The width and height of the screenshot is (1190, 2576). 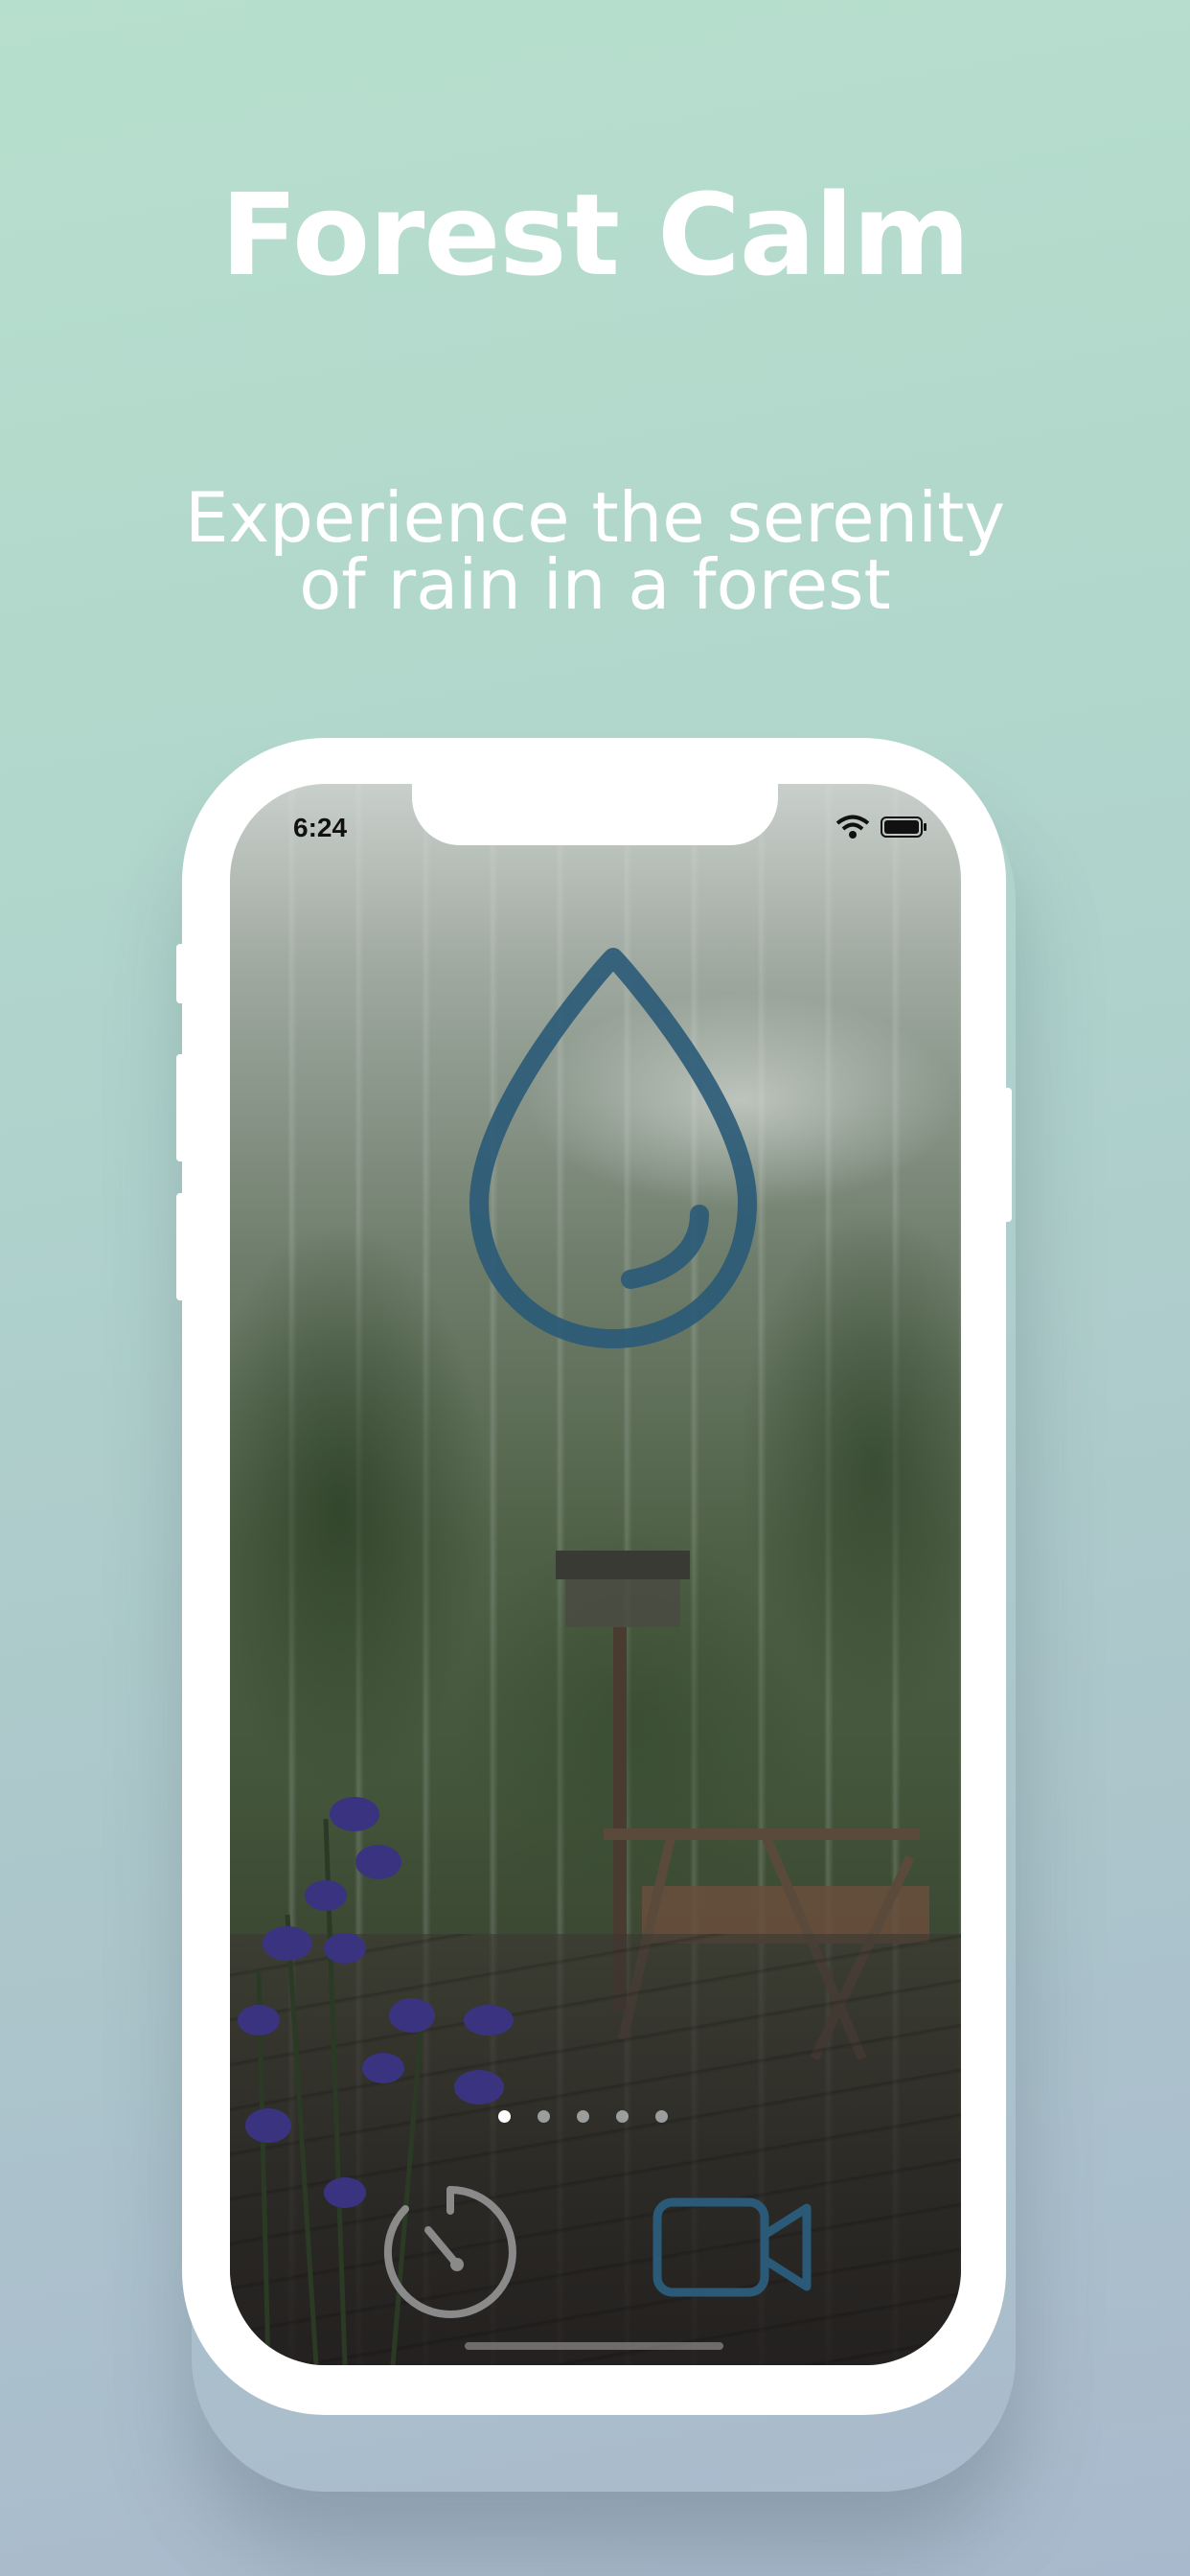 What do you see at coordinates (733, 2248) in the screenshot?
I see `video-camera-icon` at bounding box center [733, 2248].